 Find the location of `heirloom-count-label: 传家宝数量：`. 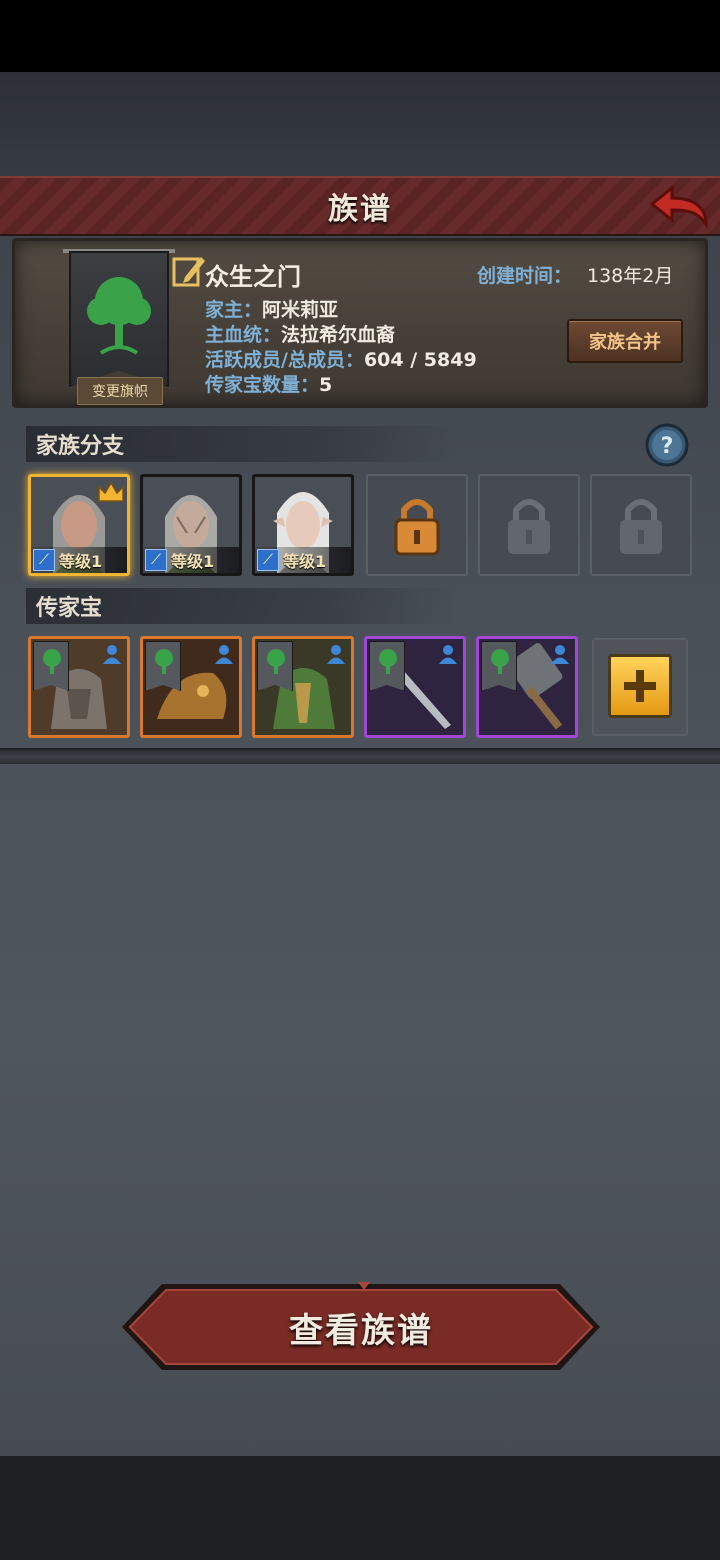

heirloom-count-label: 传家宝数量： is located at coordinates (262, 385).